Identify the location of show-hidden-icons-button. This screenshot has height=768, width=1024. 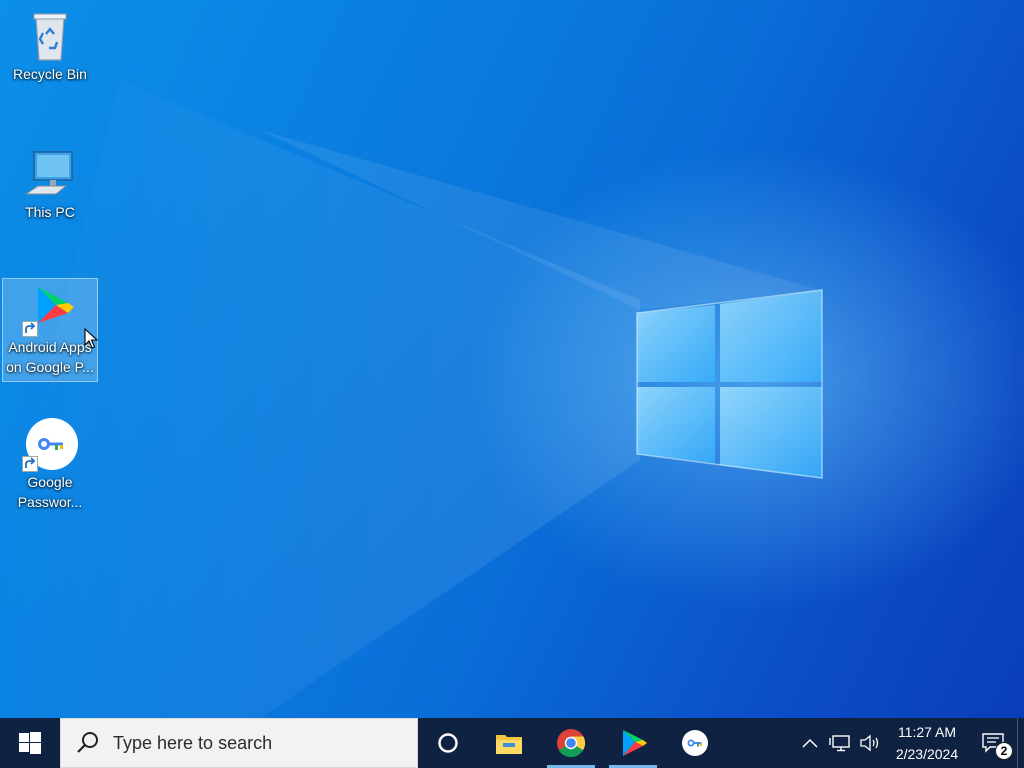
(810, 743).